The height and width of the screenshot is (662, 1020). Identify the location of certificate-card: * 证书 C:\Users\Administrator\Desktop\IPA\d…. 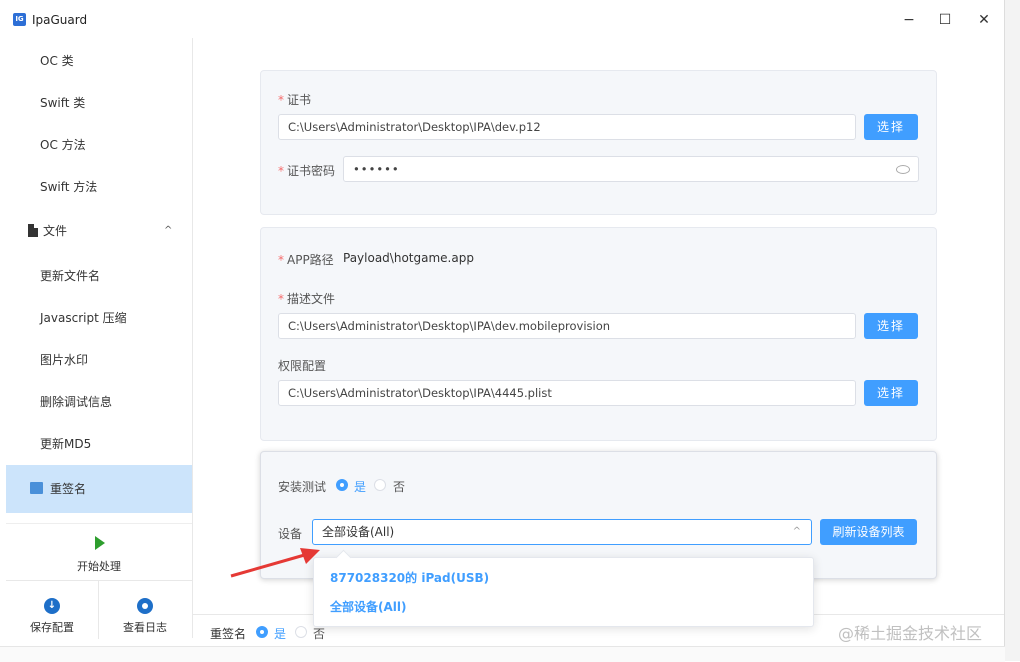
(598, 142).